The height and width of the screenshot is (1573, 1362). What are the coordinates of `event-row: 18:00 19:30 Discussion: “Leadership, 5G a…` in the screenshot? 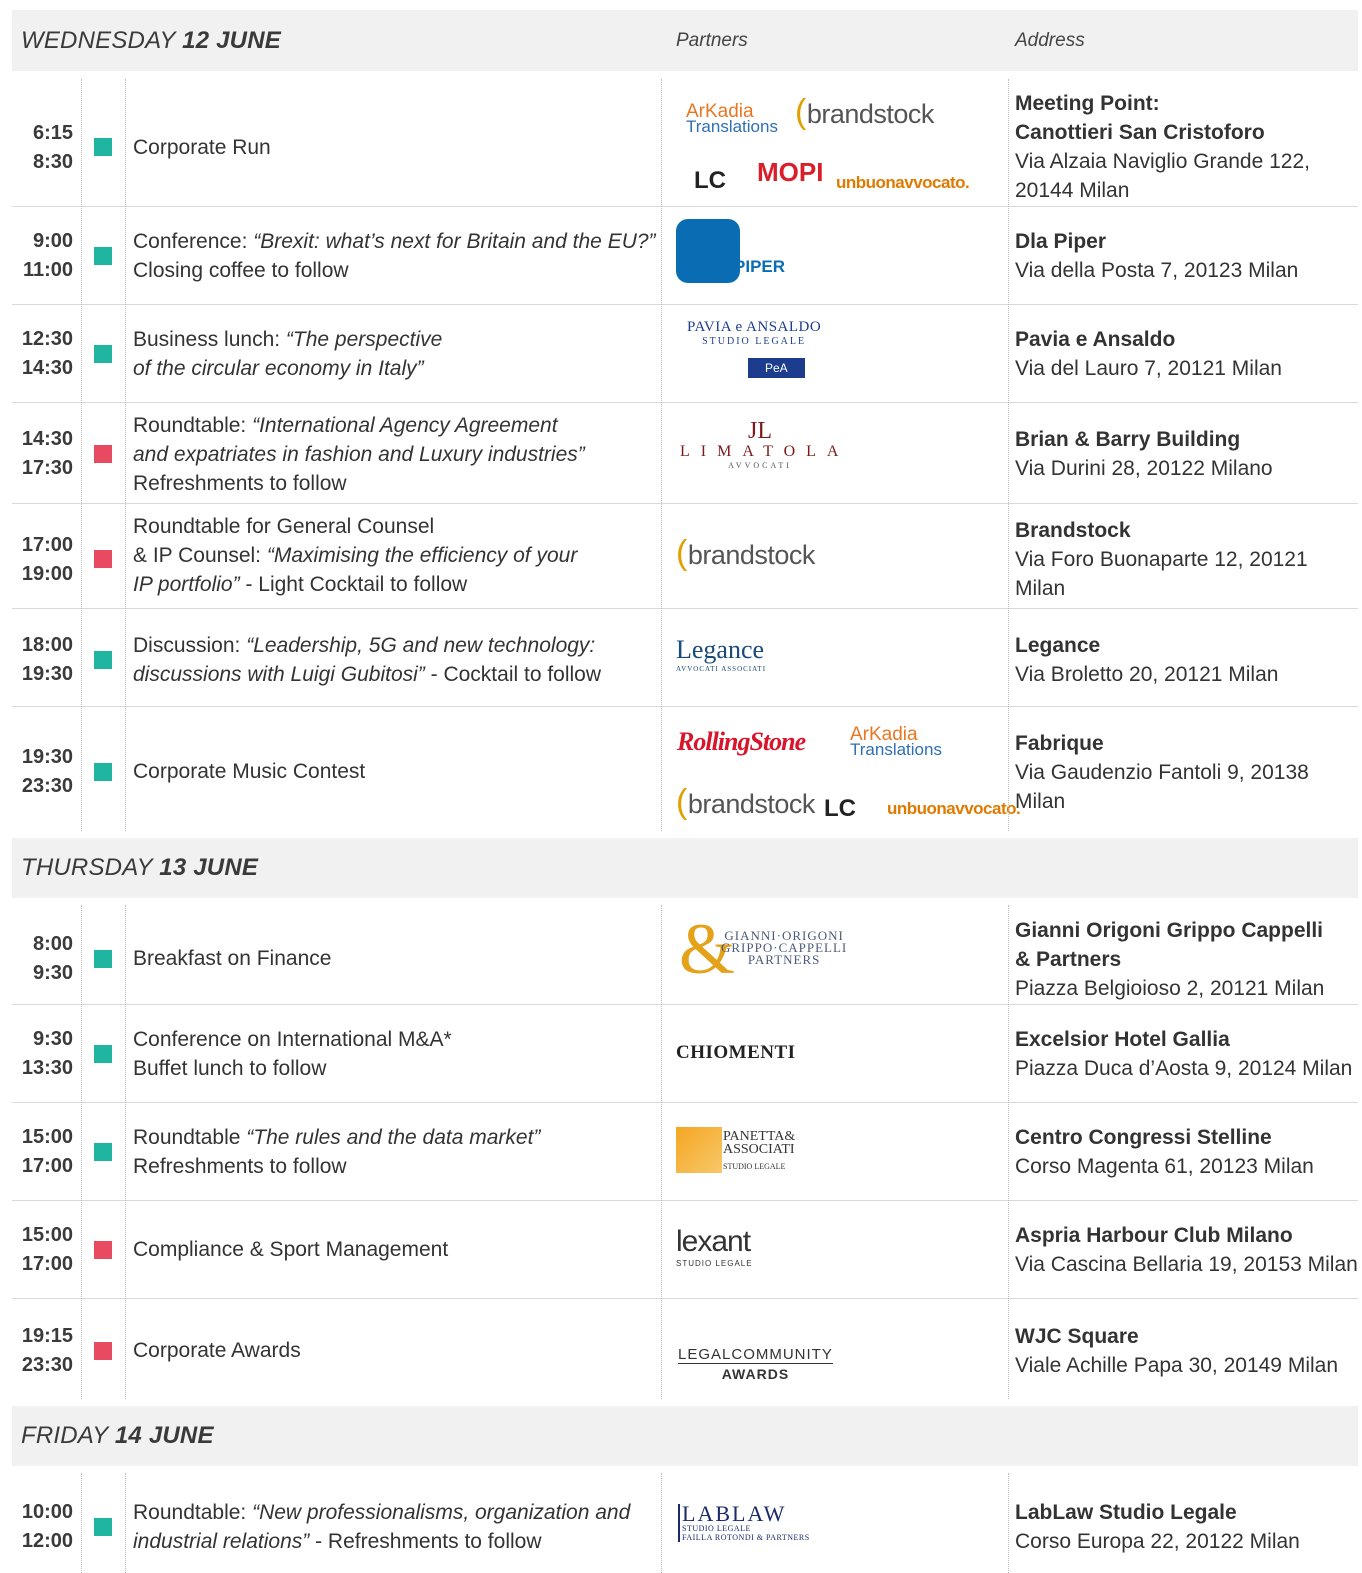 It's located at (685, 658).